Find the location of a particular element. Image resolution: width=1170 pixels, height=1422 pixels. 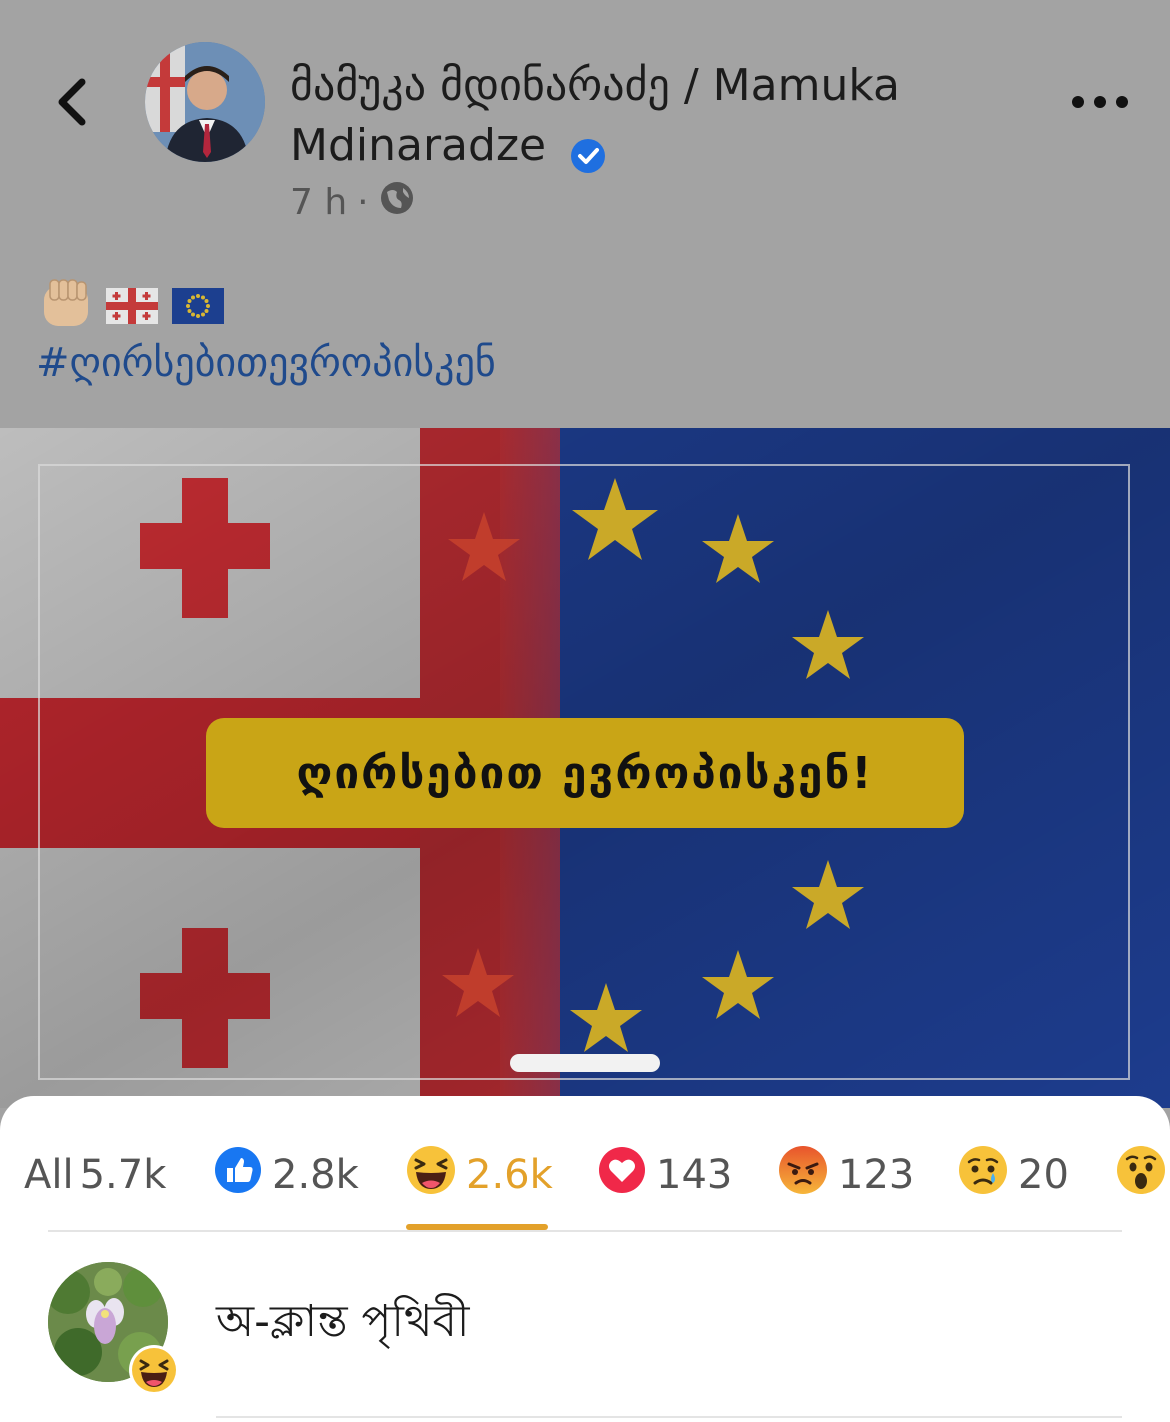

post-time: 7 h is located at coordinates (319, 202).